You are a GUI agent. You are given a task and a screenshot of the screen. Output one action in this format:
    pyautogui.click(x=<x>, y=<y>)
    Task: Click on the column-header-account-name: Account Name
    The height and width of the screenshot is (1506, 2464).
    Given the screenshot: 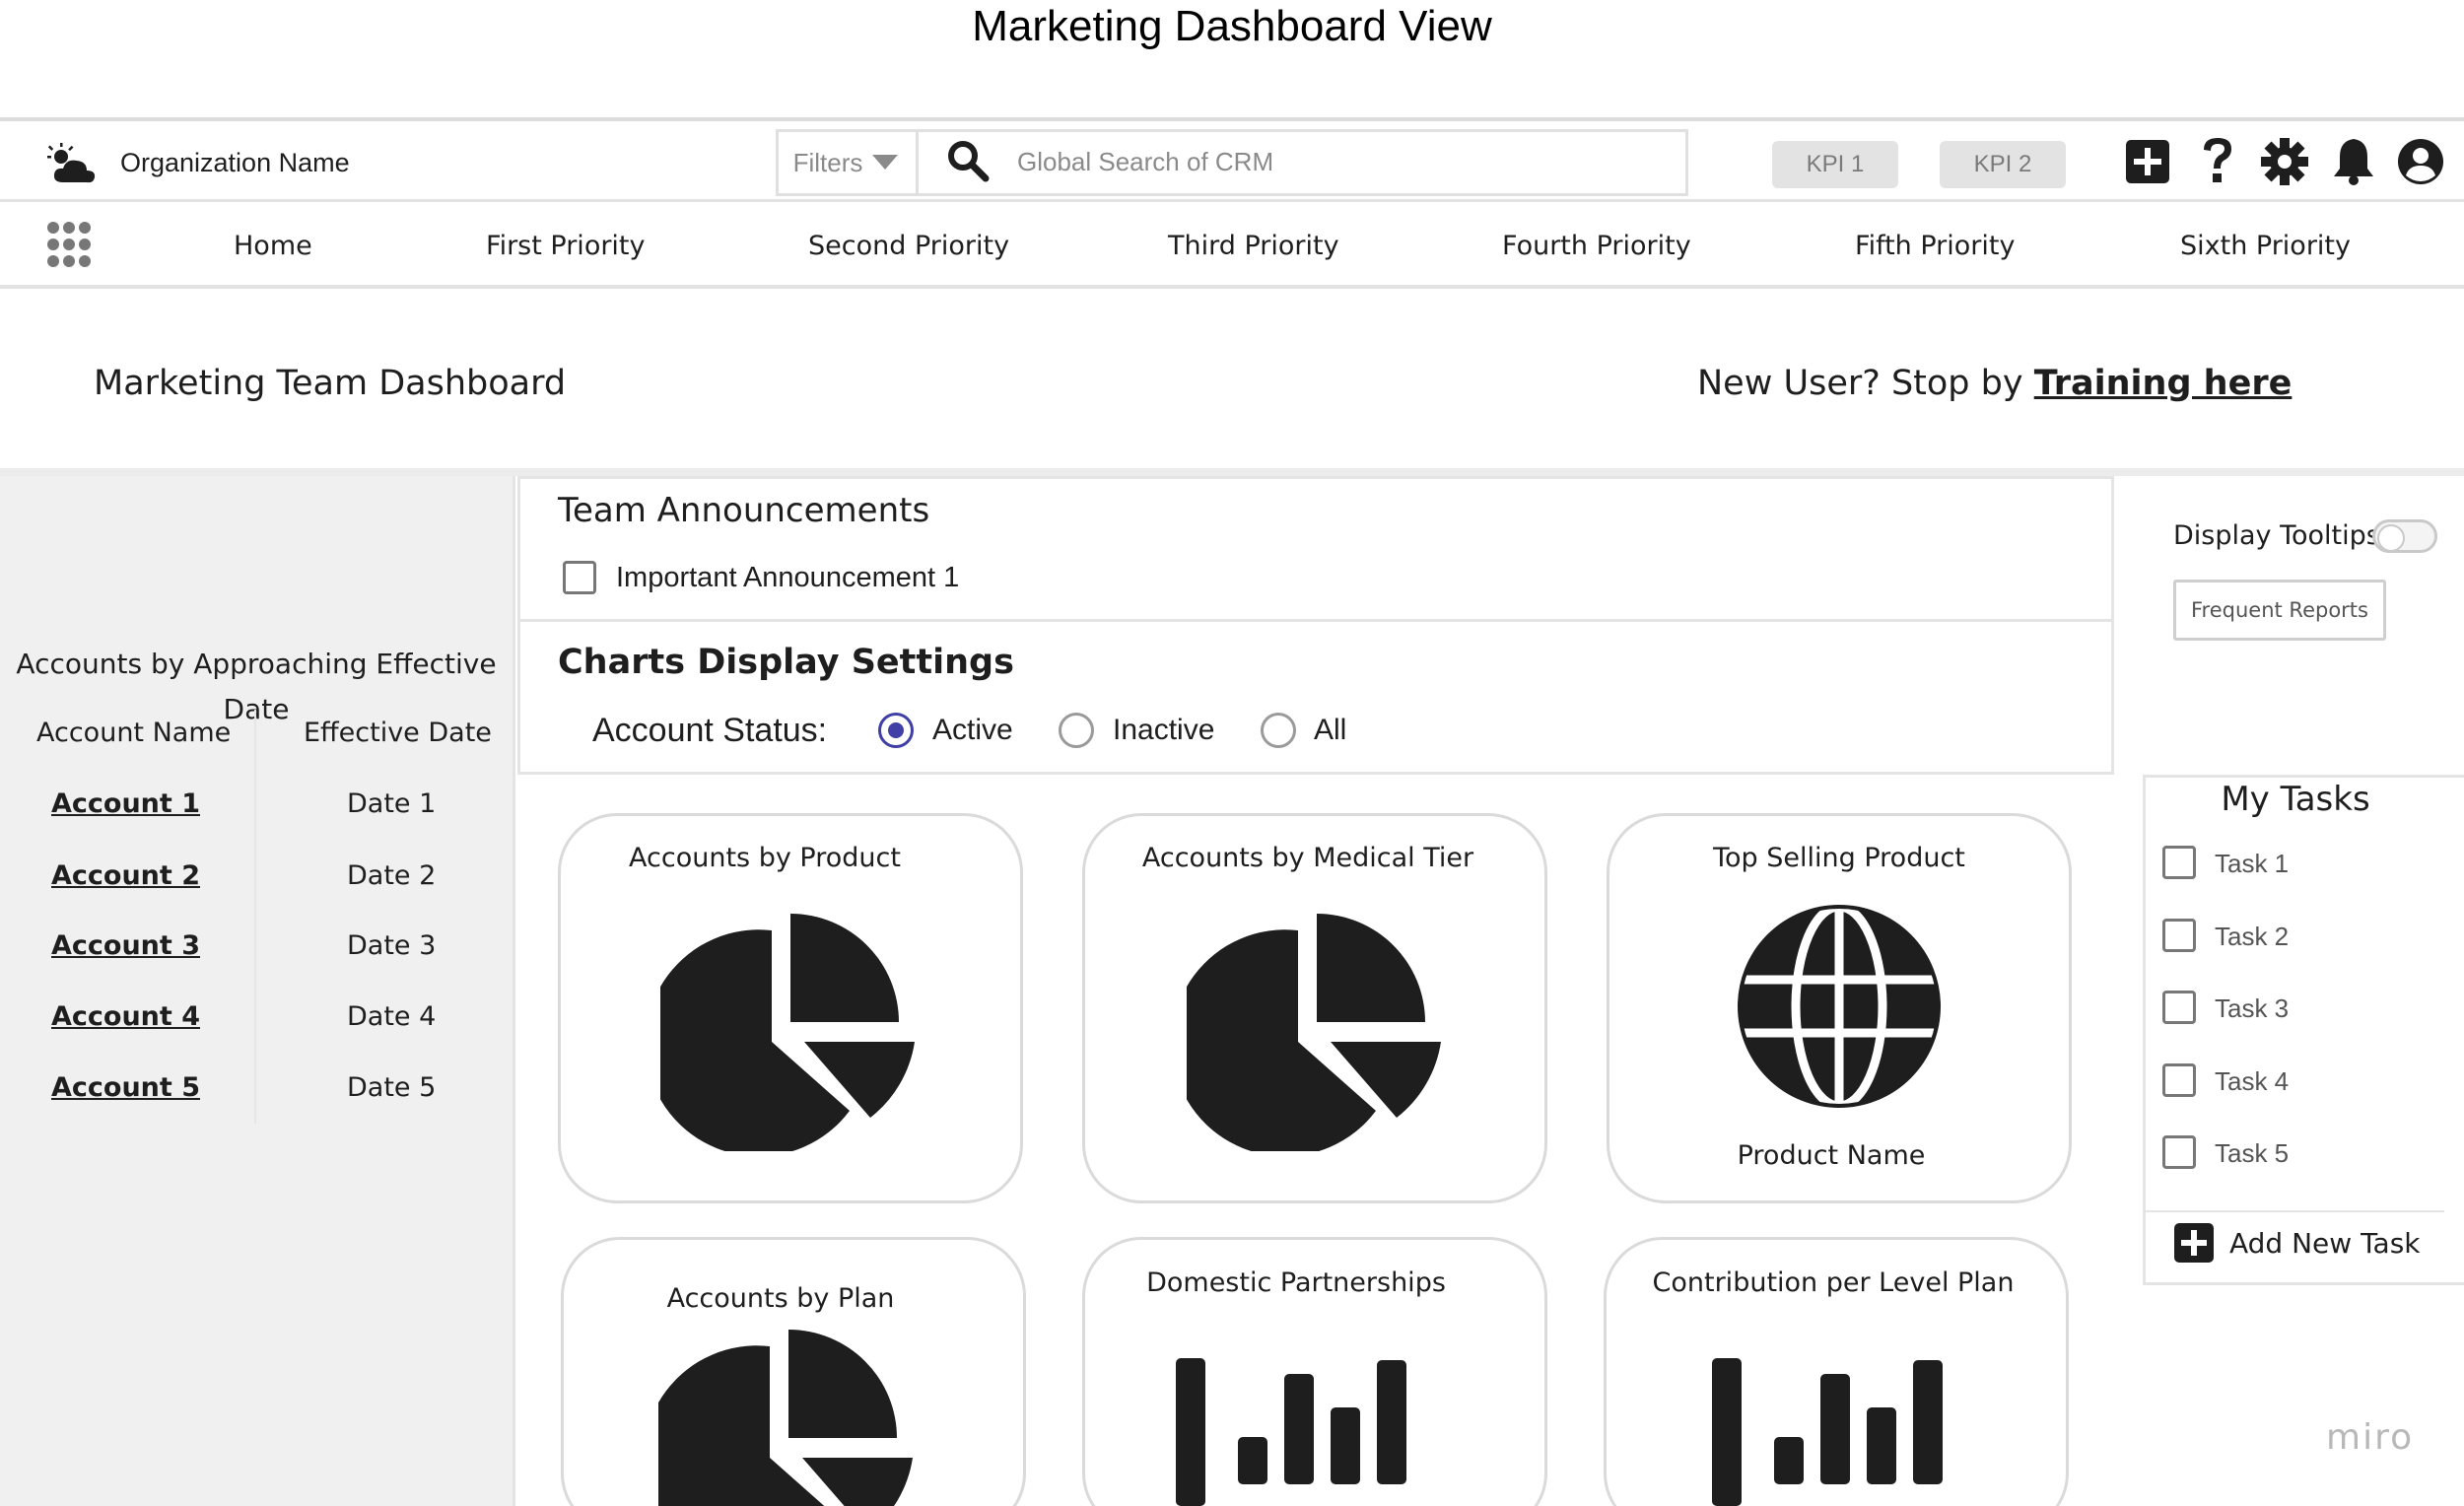 What is the action you would take?
    pyautogui.click(x=134, y=733)
    